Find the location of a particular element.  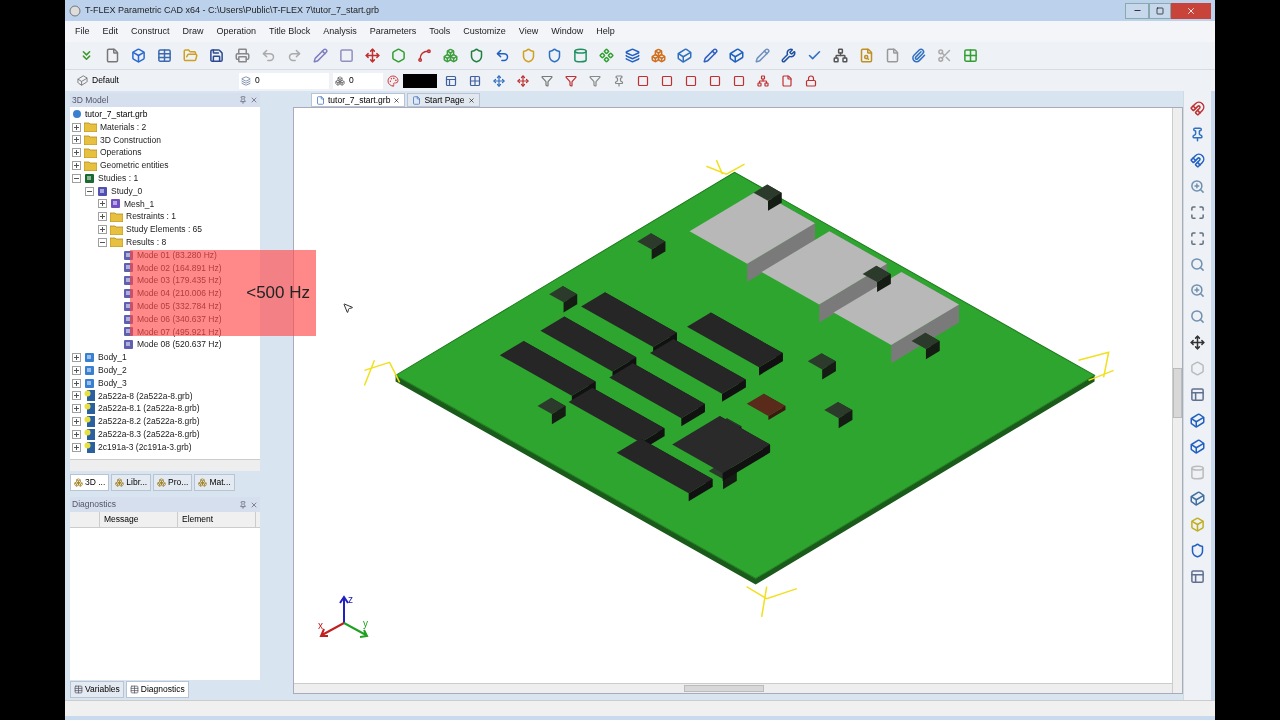

table-icon is located at coordinates (164, 55).